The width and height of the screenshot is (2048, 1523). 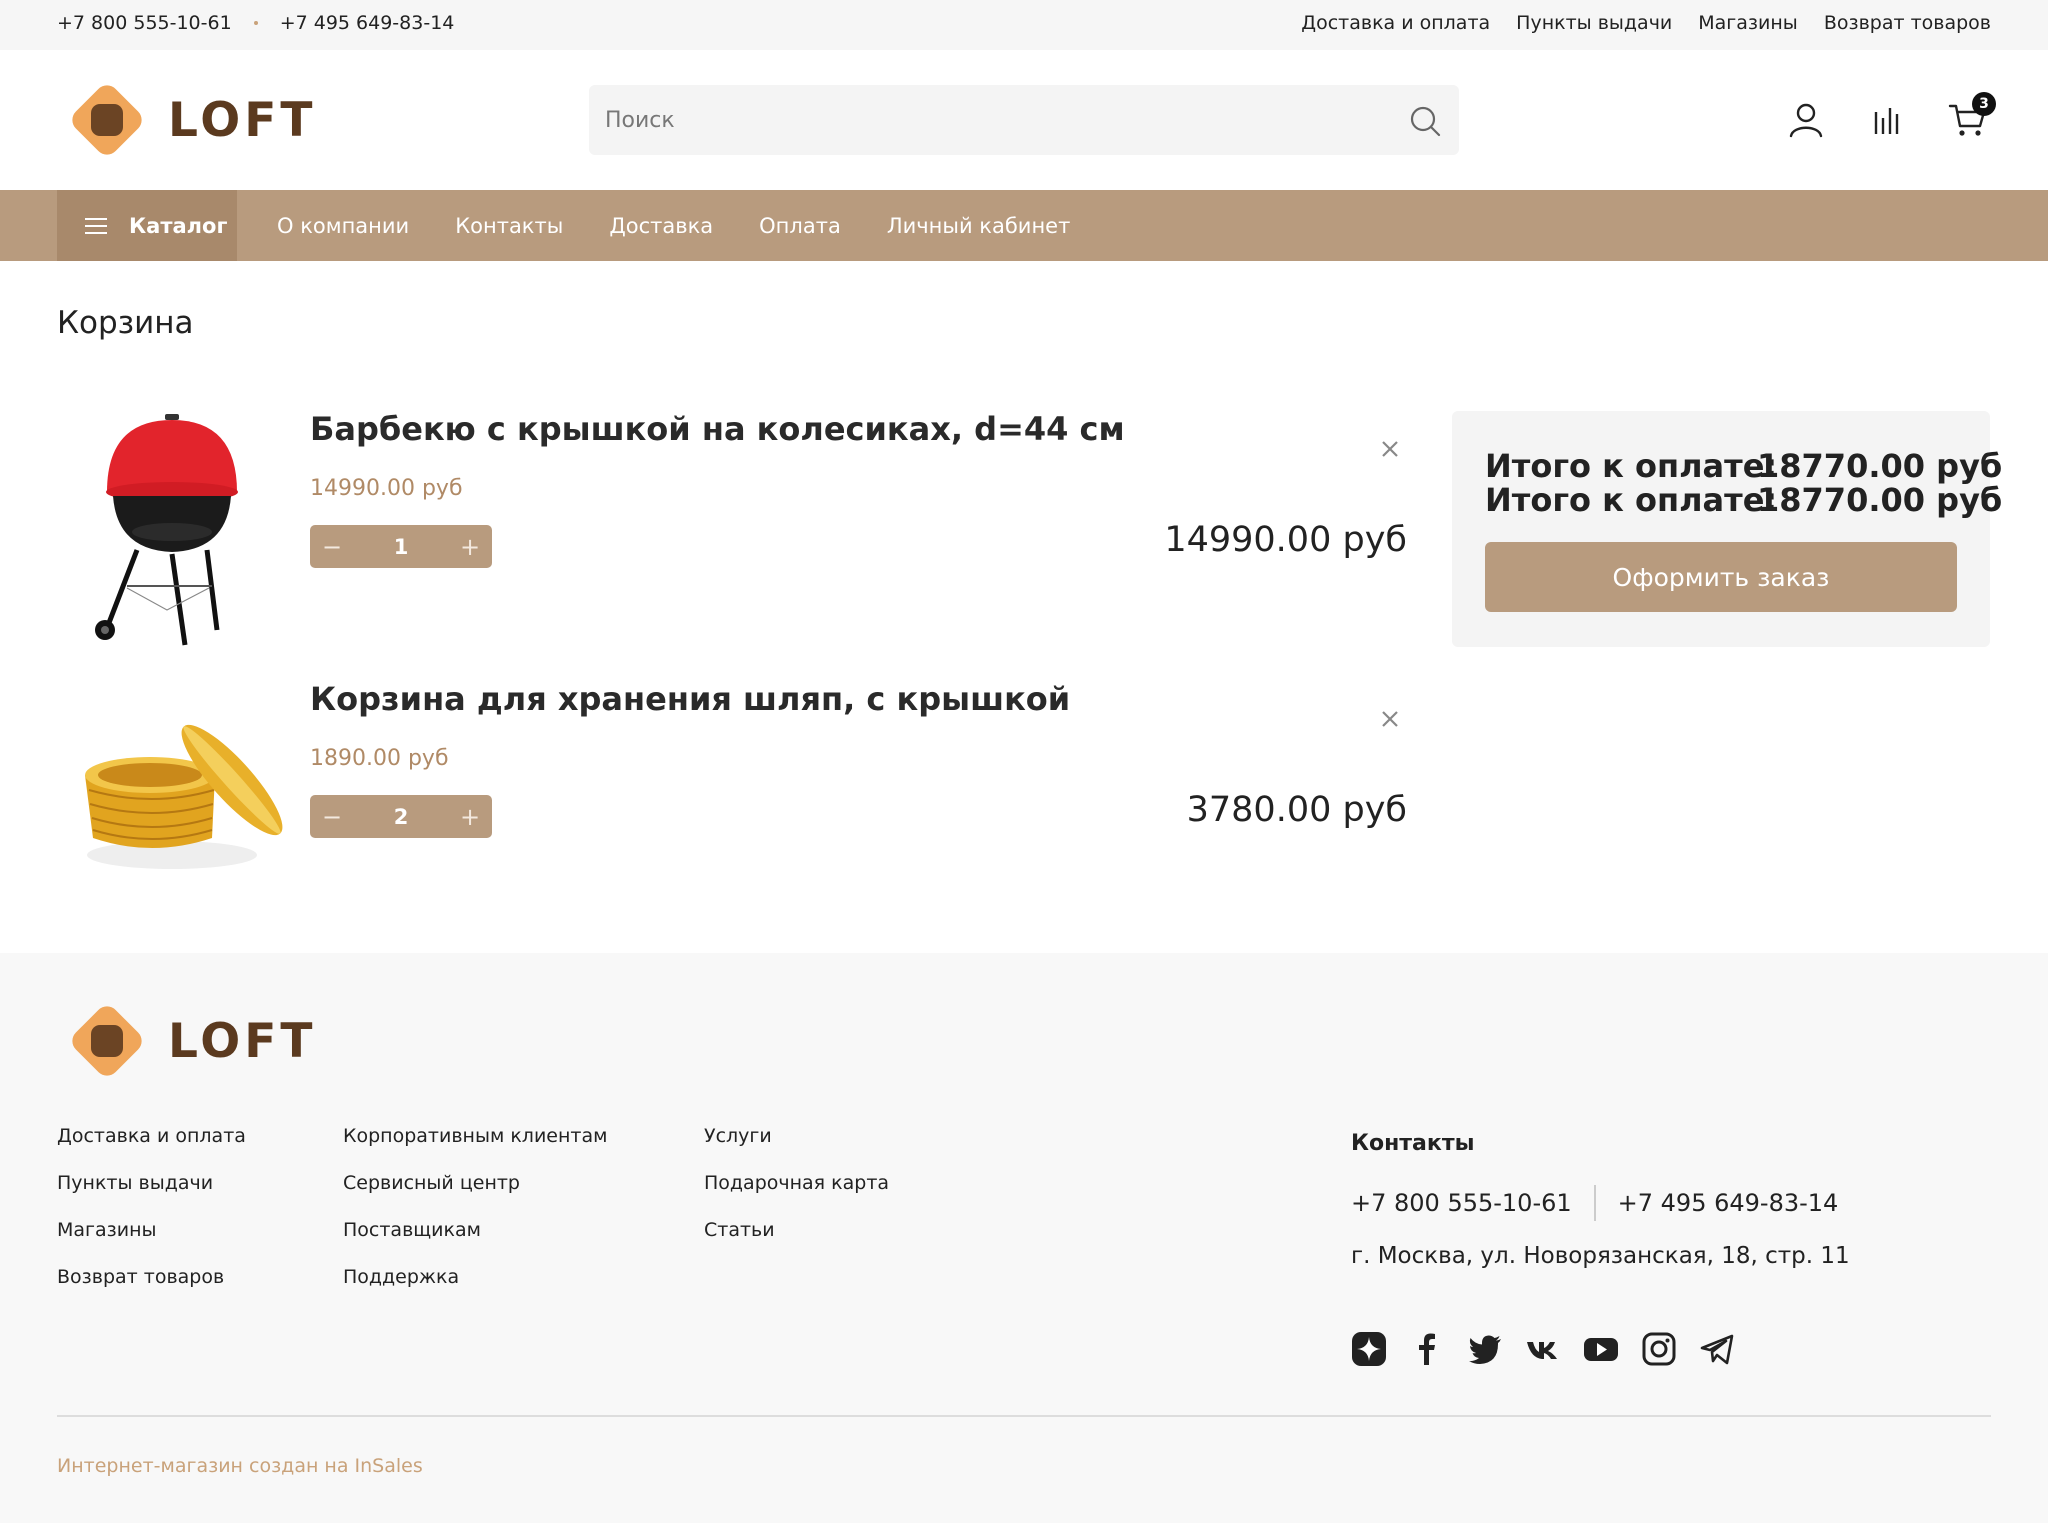 I want to click on nav-item-delivery: Доставка, so click(x=661, y=226).